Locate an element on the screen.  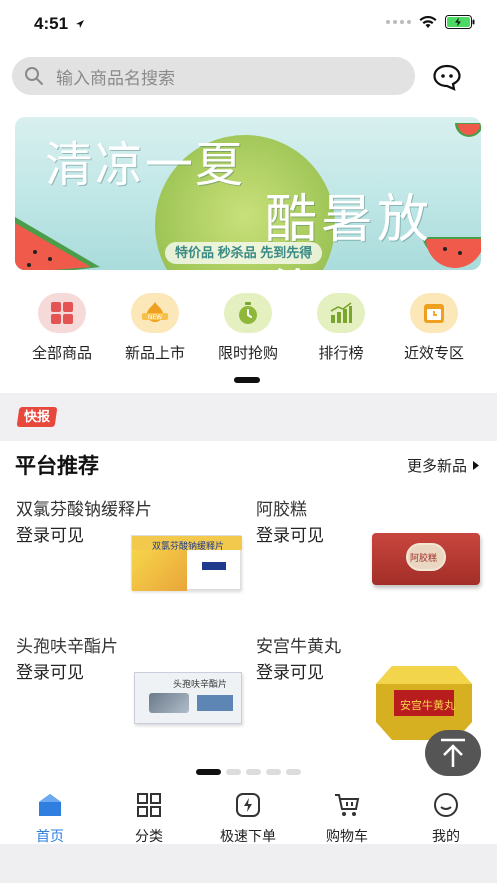
carousel-indicator is located at coordinates (248, 772).